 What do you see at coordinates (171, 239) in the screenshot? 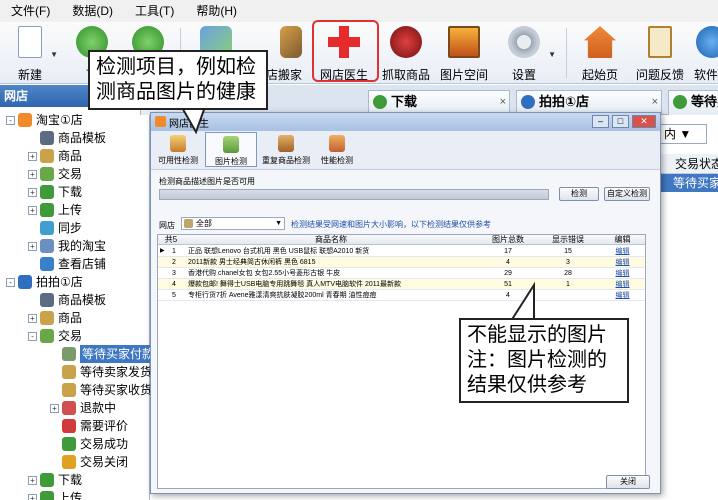
I see `column-header: 共5` at bounding box center [171, 239].